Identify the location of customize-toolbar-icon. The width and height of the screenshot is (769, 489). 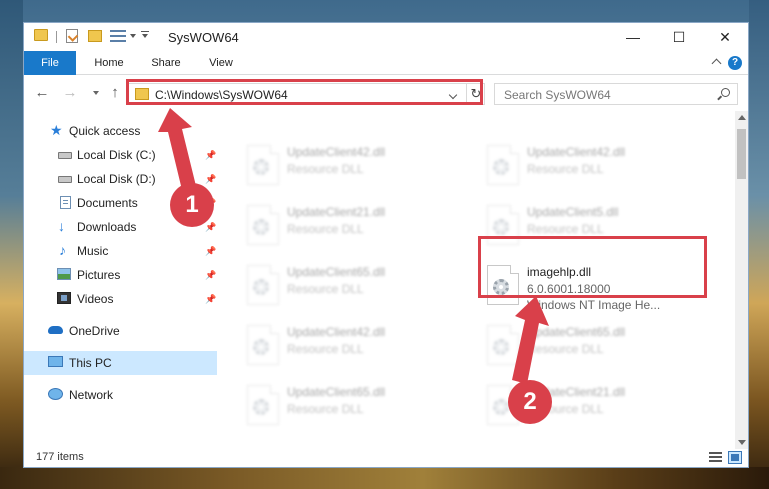
(145, 34).